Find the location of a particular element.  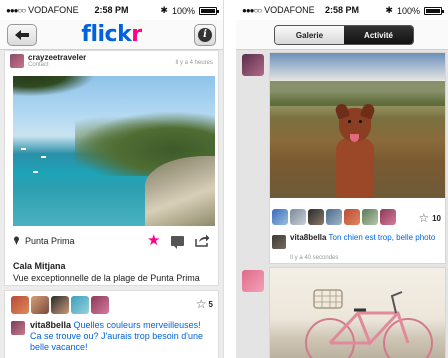

comment-icon is located at coordinates (177, 242).